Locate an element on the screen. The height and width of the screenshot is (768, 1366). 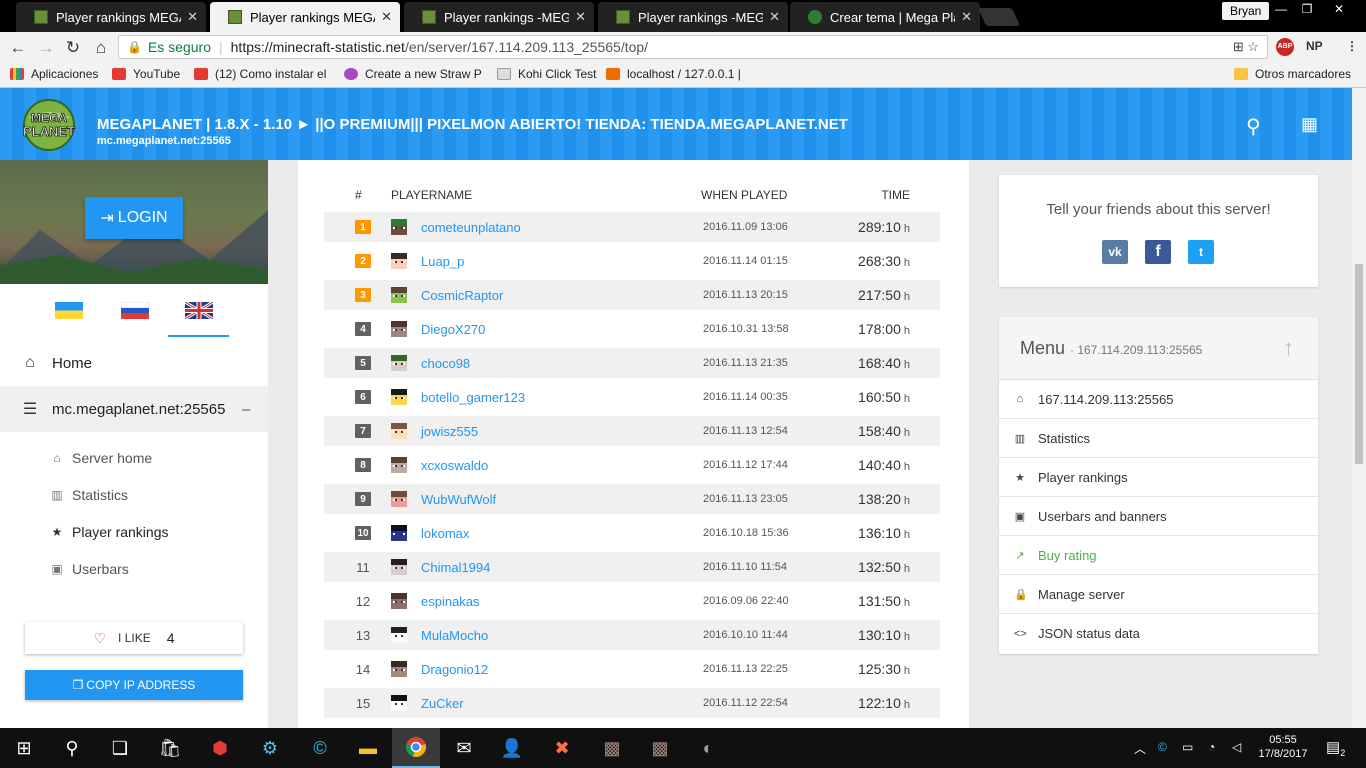
bookmark-label: Kohi Click Test is located at coordinates (557, 74).